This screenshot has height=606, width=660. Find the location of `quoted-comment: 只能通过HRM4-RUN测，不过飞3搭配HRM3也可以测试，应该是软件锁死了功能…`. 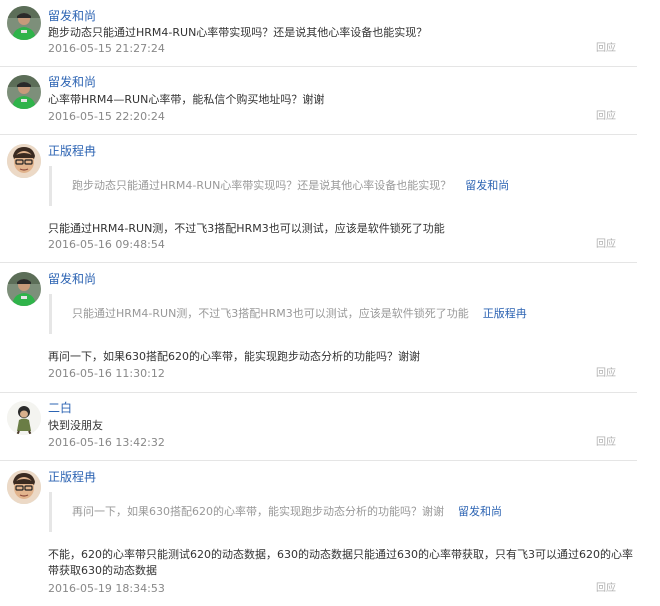

quoted-comment: 只能通过HRM4-RUN测，不过飞3搭配HRM3也可以测试，应该是软件锁死了功能… is located at coordinates (288, 314).